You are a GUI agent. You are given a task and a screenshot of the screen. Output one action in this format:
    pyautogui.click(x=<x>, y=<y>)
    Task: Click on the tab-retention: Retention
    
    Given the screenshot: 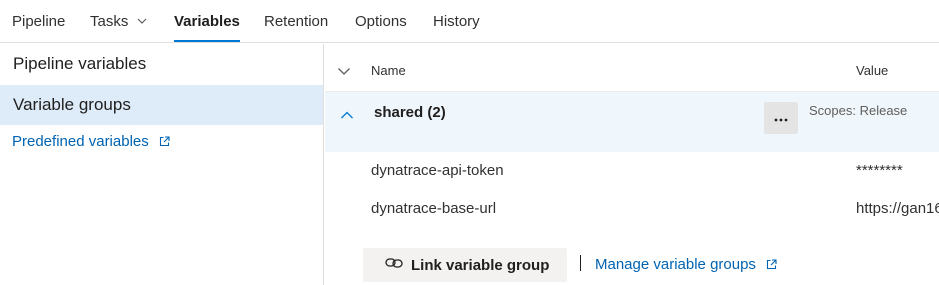 What is the action you would take?
    pyautogui.click(x=296, y=22)
    